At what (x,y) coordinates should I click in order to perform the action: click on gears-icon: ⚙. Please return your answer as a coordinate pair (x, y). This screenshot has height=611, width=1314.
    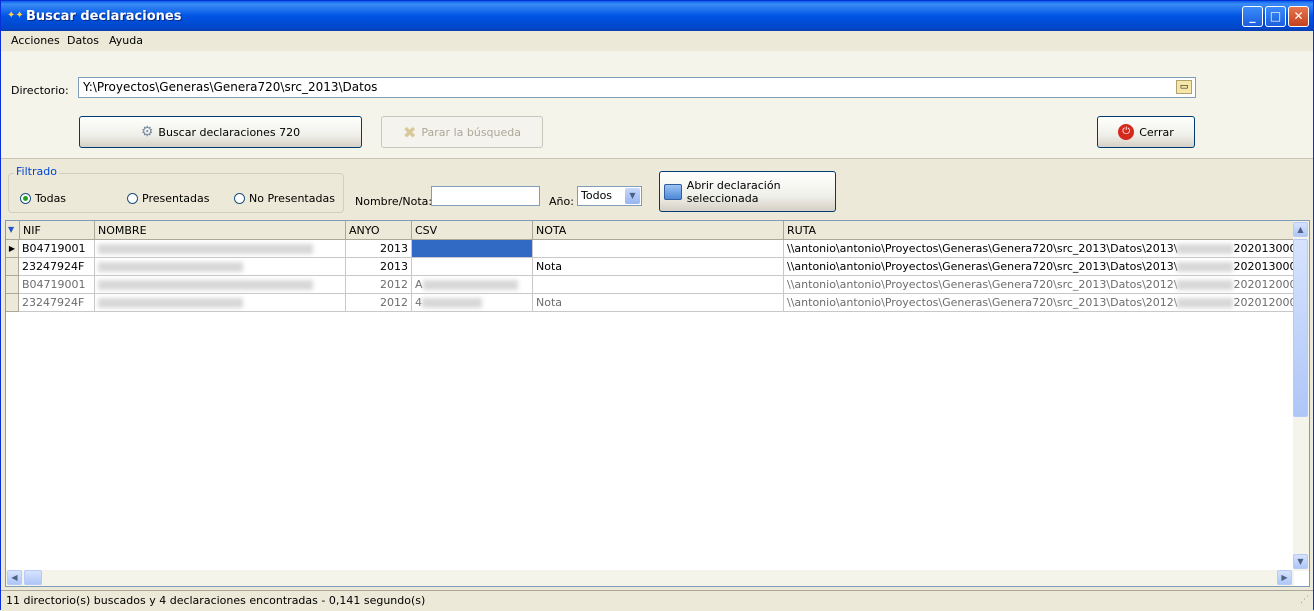
    Looking at the image, I should click on (147, 132).